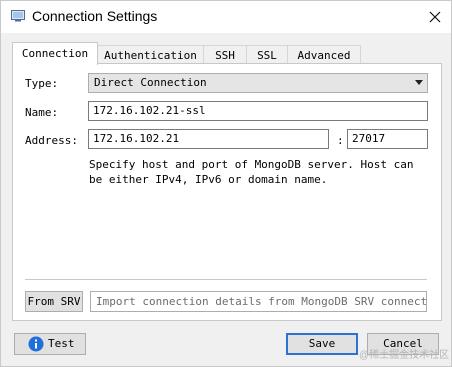  What do you see at coordinates (322, 344) in the screenshot?
I see `save-button: Save` at bounding box center [322, 344].